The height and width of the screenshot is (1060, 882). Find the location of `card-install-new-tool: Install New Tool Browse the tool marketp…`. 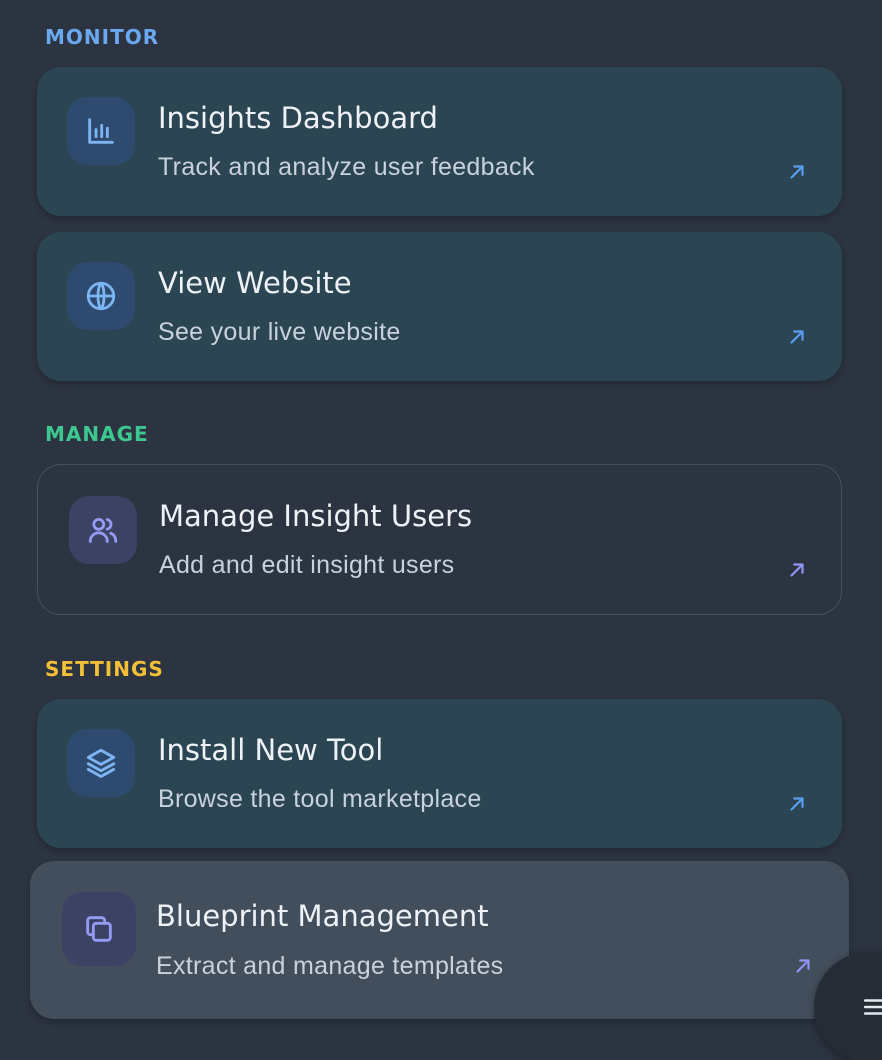

card-install-new-tool: Install New Tool Browse the tool marketp… is located at coordinates (439, 773).